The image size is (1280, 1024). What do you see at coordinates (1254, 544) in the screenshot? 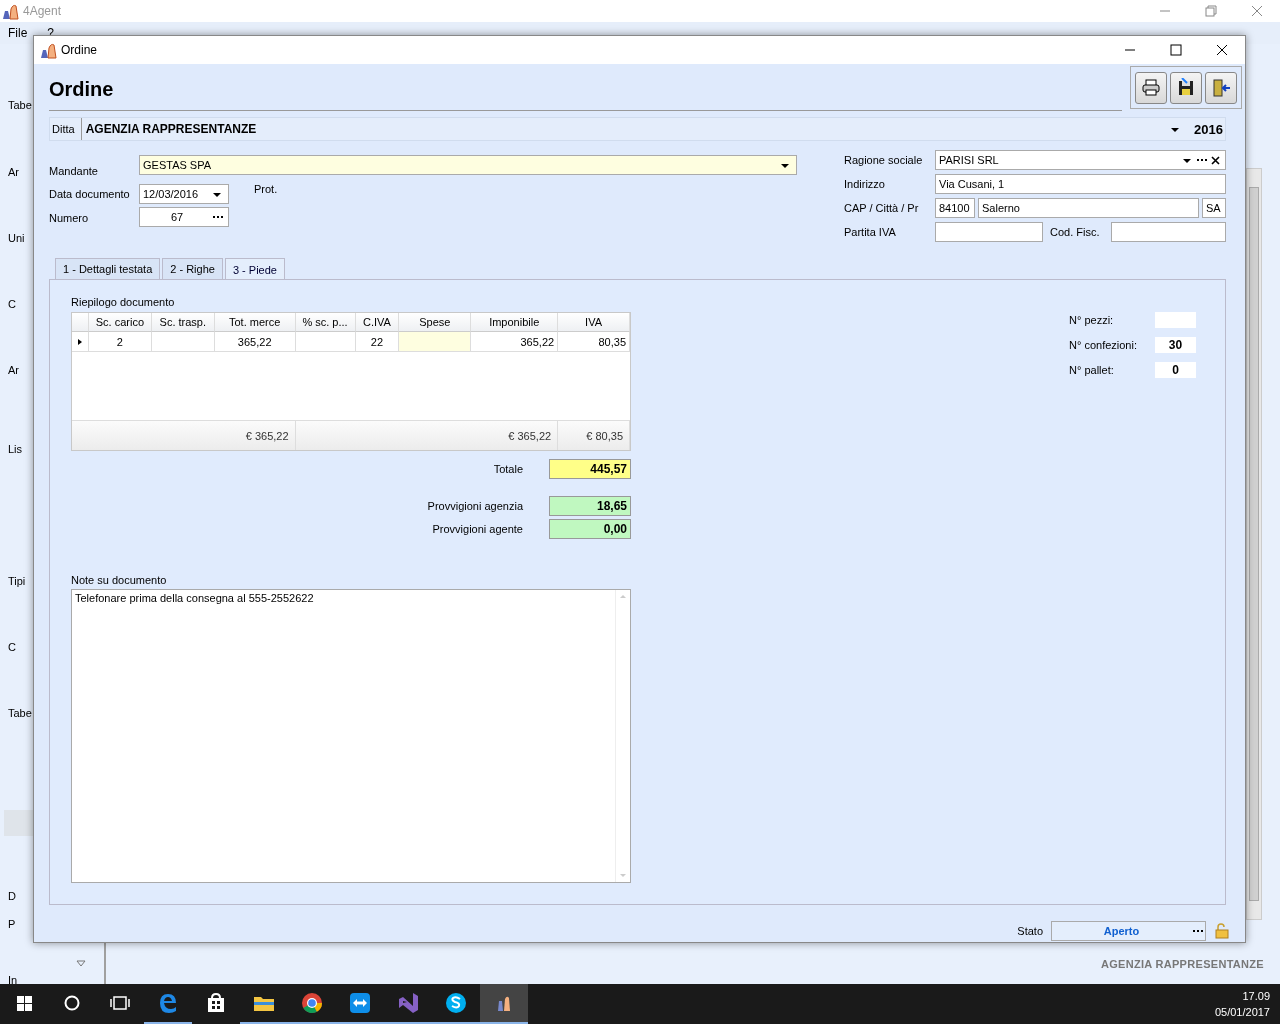
I see `scrollbar` at bounding box center [1254, 544].